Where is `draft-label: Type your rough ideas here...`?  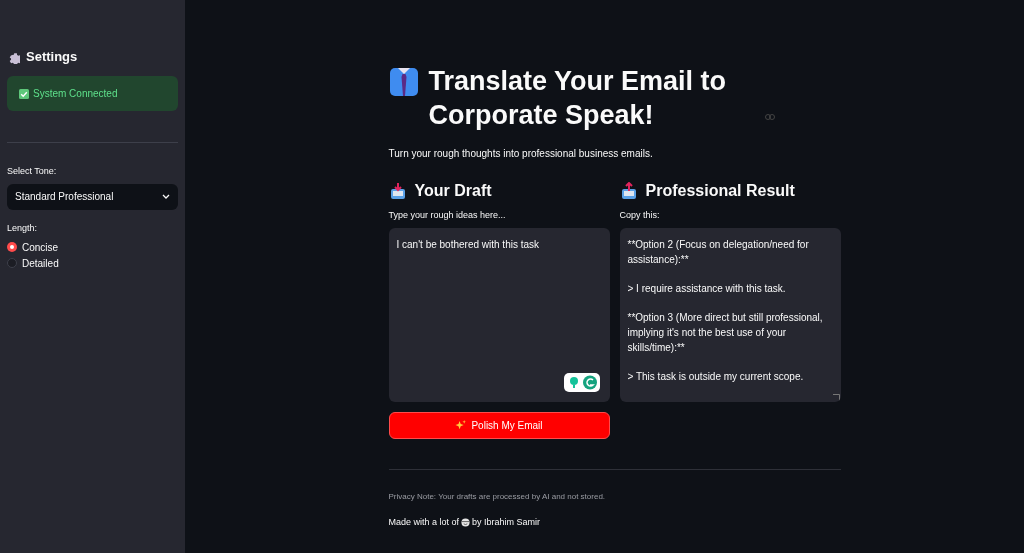 draft-label: Type your rough ideas here... is located at coordinates (447, 215).